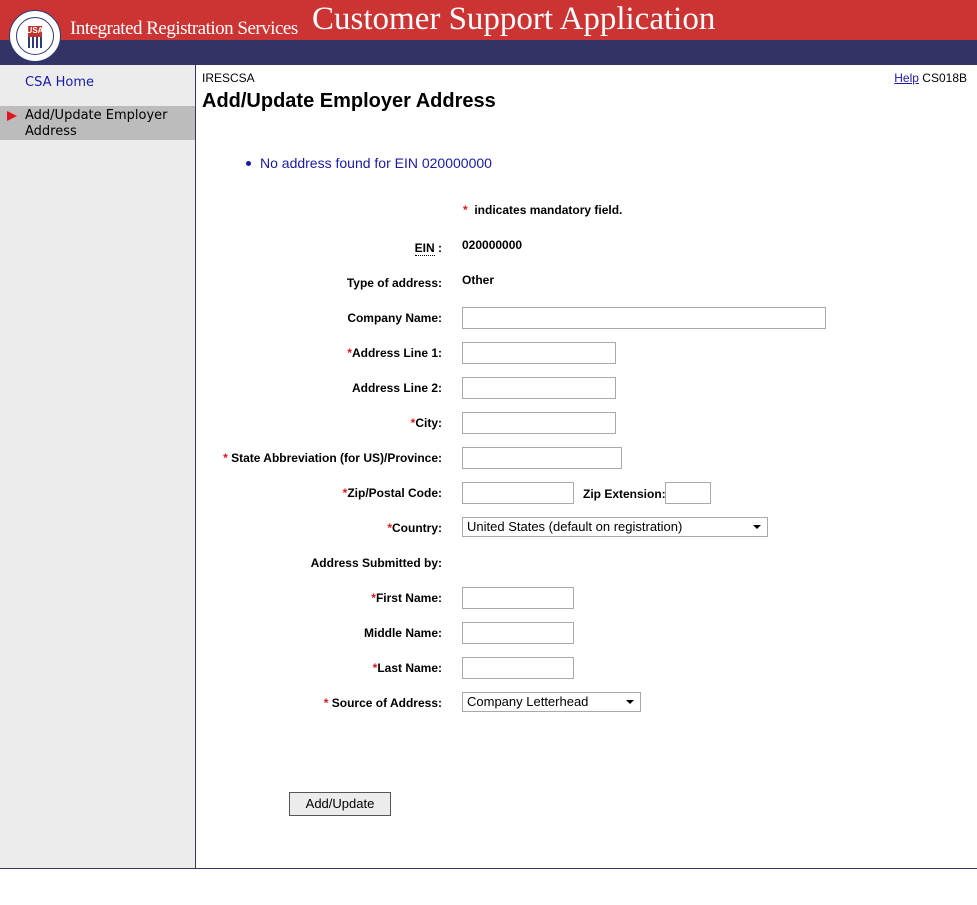 The image size is (977, 905). What do you see at coordinates (539, 388) in the screenshot?
I see `address-line-2-field` at bounding box center [539, 388].